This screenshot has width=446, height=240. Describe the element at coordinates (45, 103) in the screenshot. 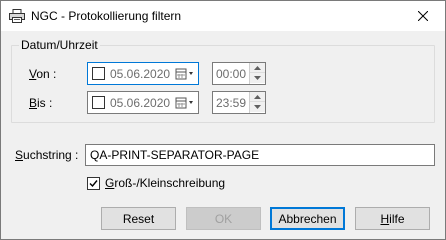

I see `to-label-text: is :` at that location.